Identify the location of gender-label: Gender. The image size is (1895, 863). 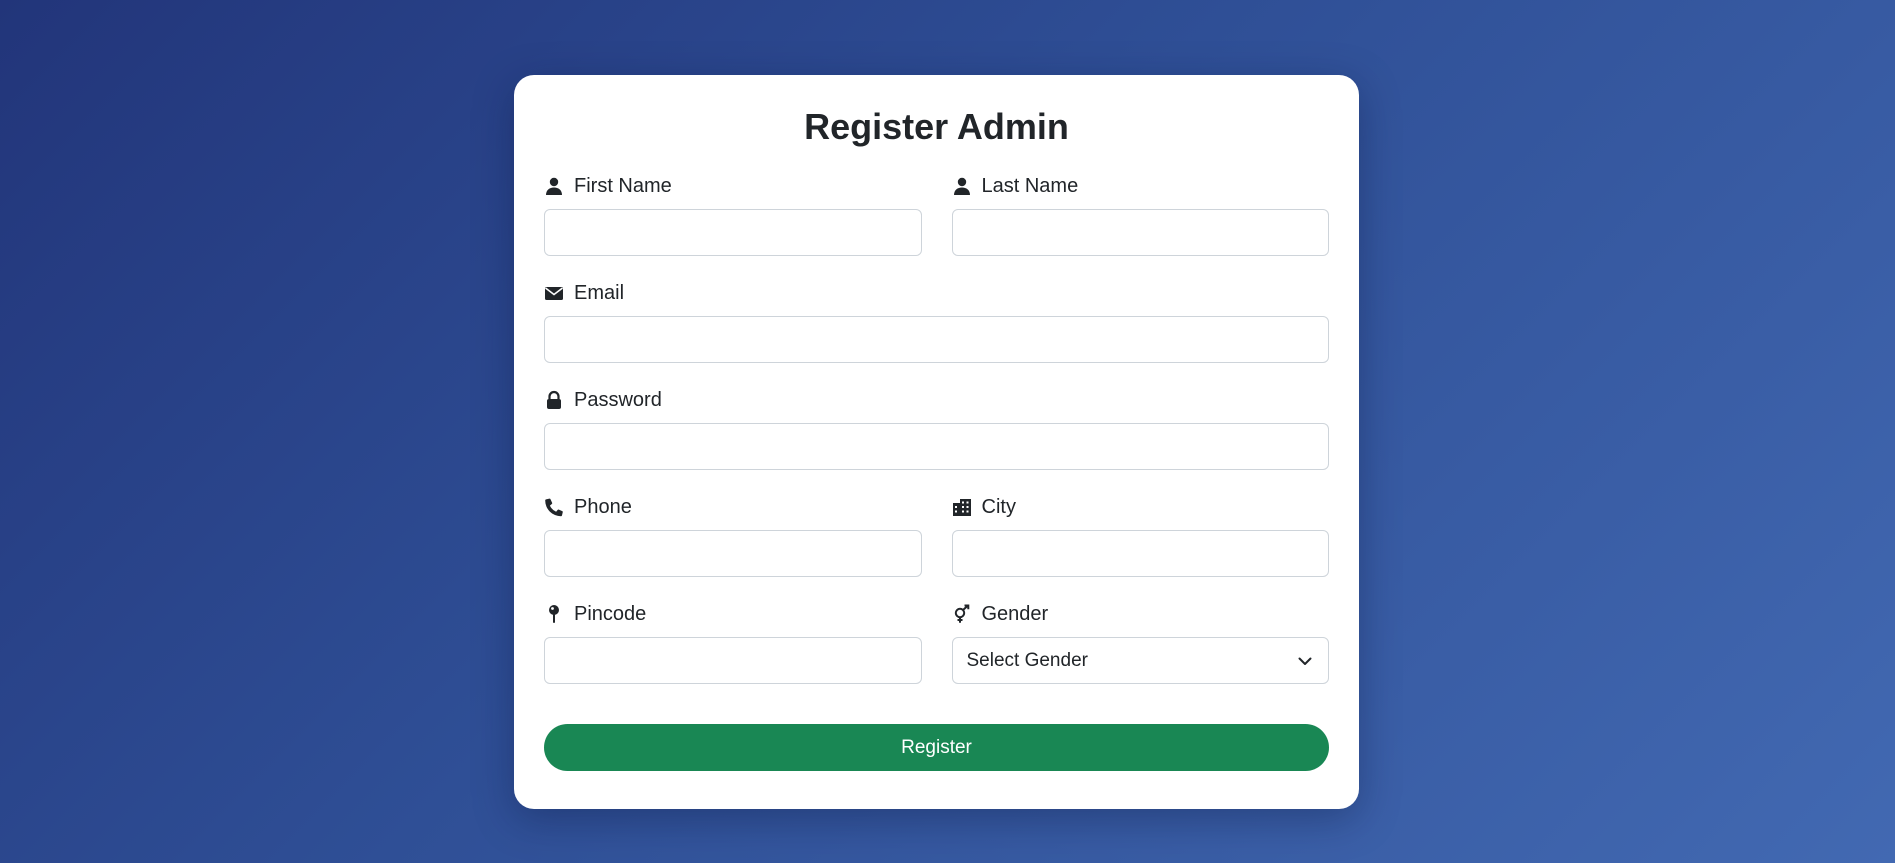
(1141, 614).